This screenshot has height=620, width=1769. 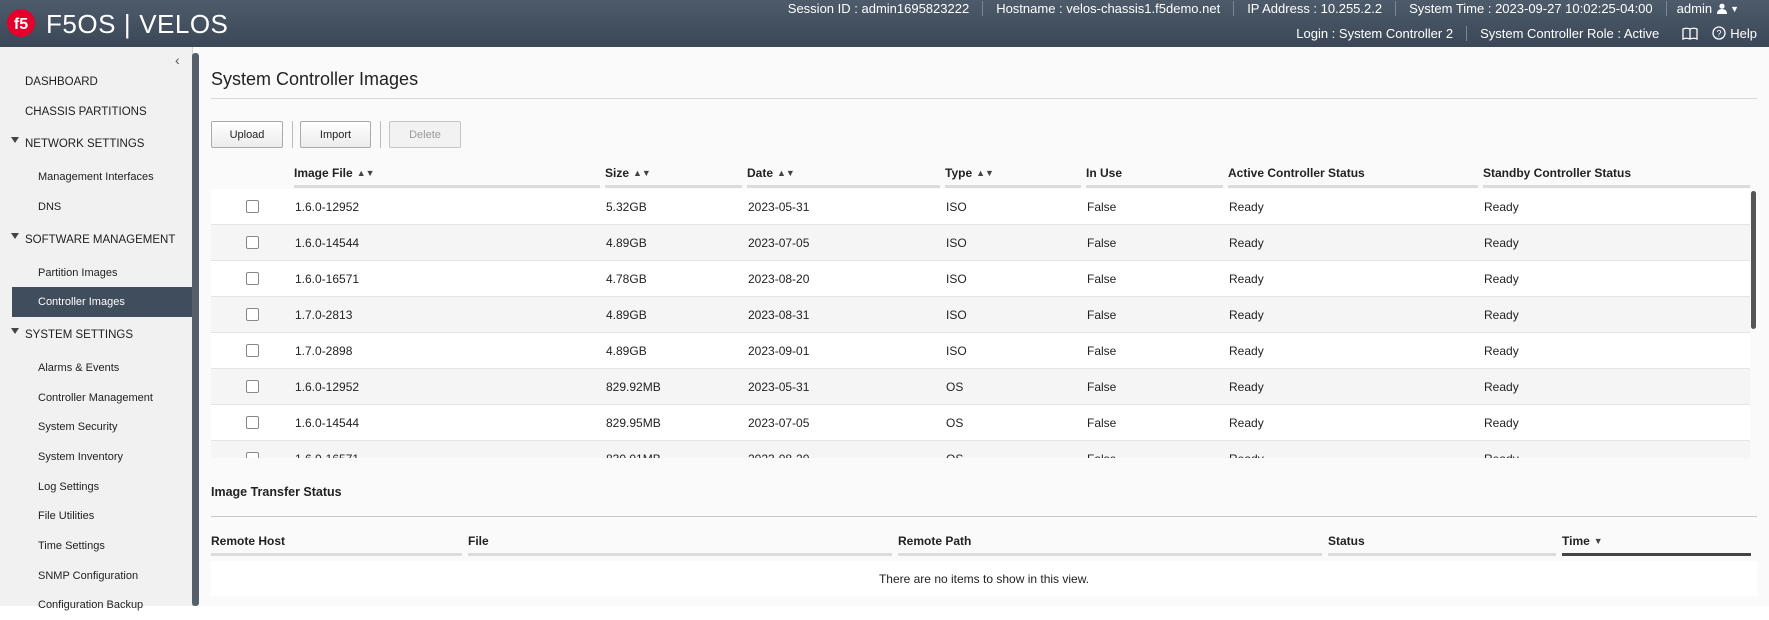 I want to click on sidebar-item-configuration-backup: Configuration Backup, so click(x=96, y=605).